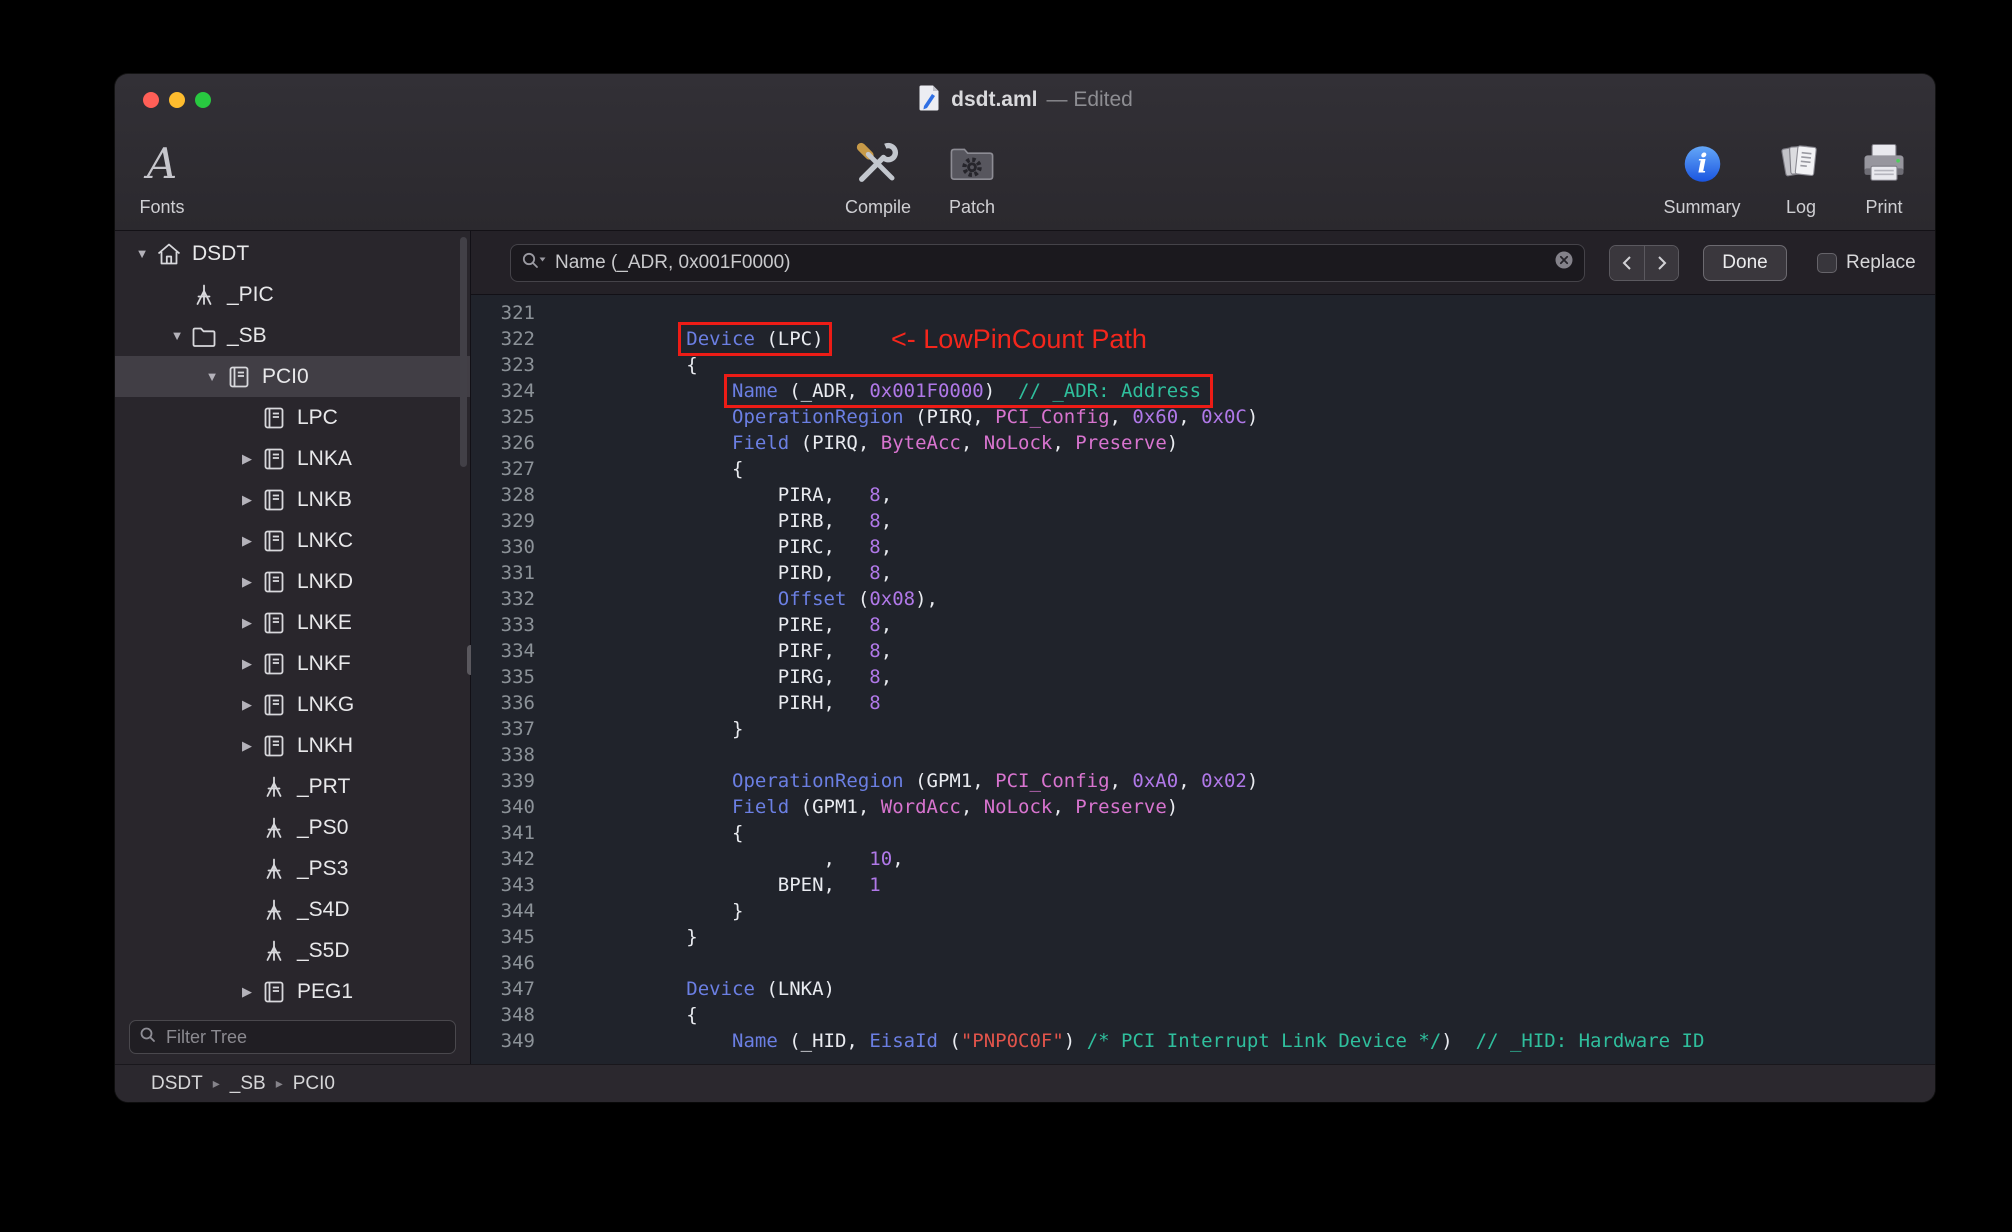  I want to click on code-line-331: 331 PIRD, 8,, so click(1206, 573).